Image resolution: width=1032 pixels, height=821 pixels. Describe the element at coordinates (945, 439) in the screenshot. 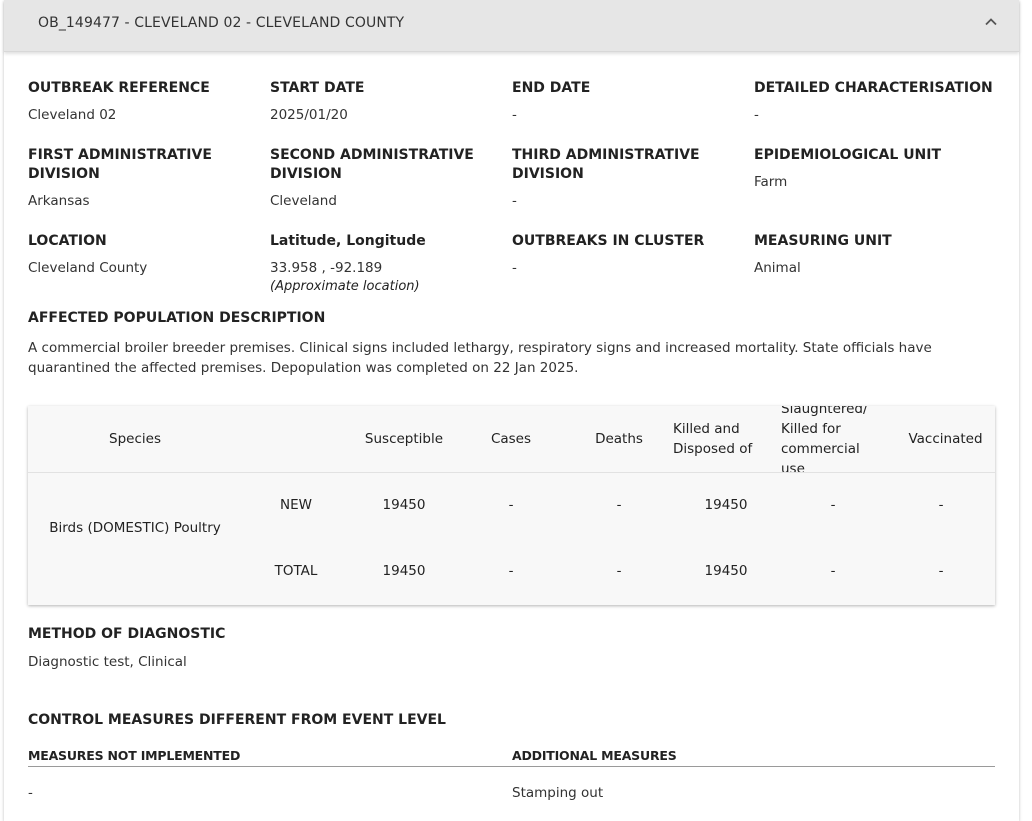

I see `header-vaccinated: Vaccinated` at that location.